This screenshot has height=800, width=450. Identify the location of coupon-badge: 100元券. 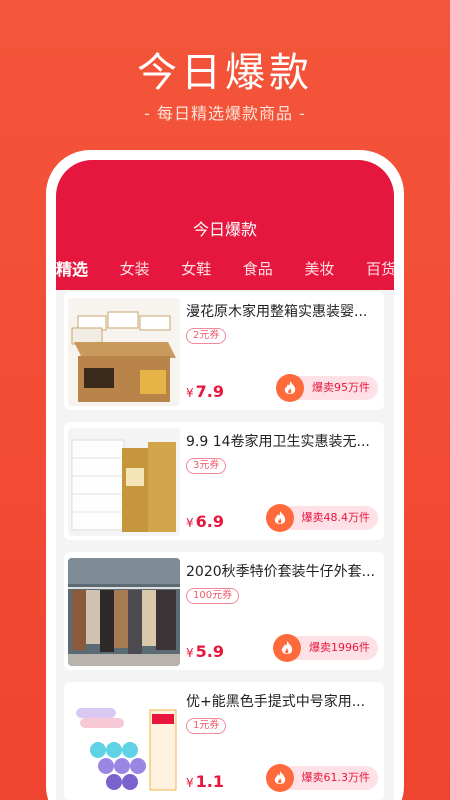
(213, 596).